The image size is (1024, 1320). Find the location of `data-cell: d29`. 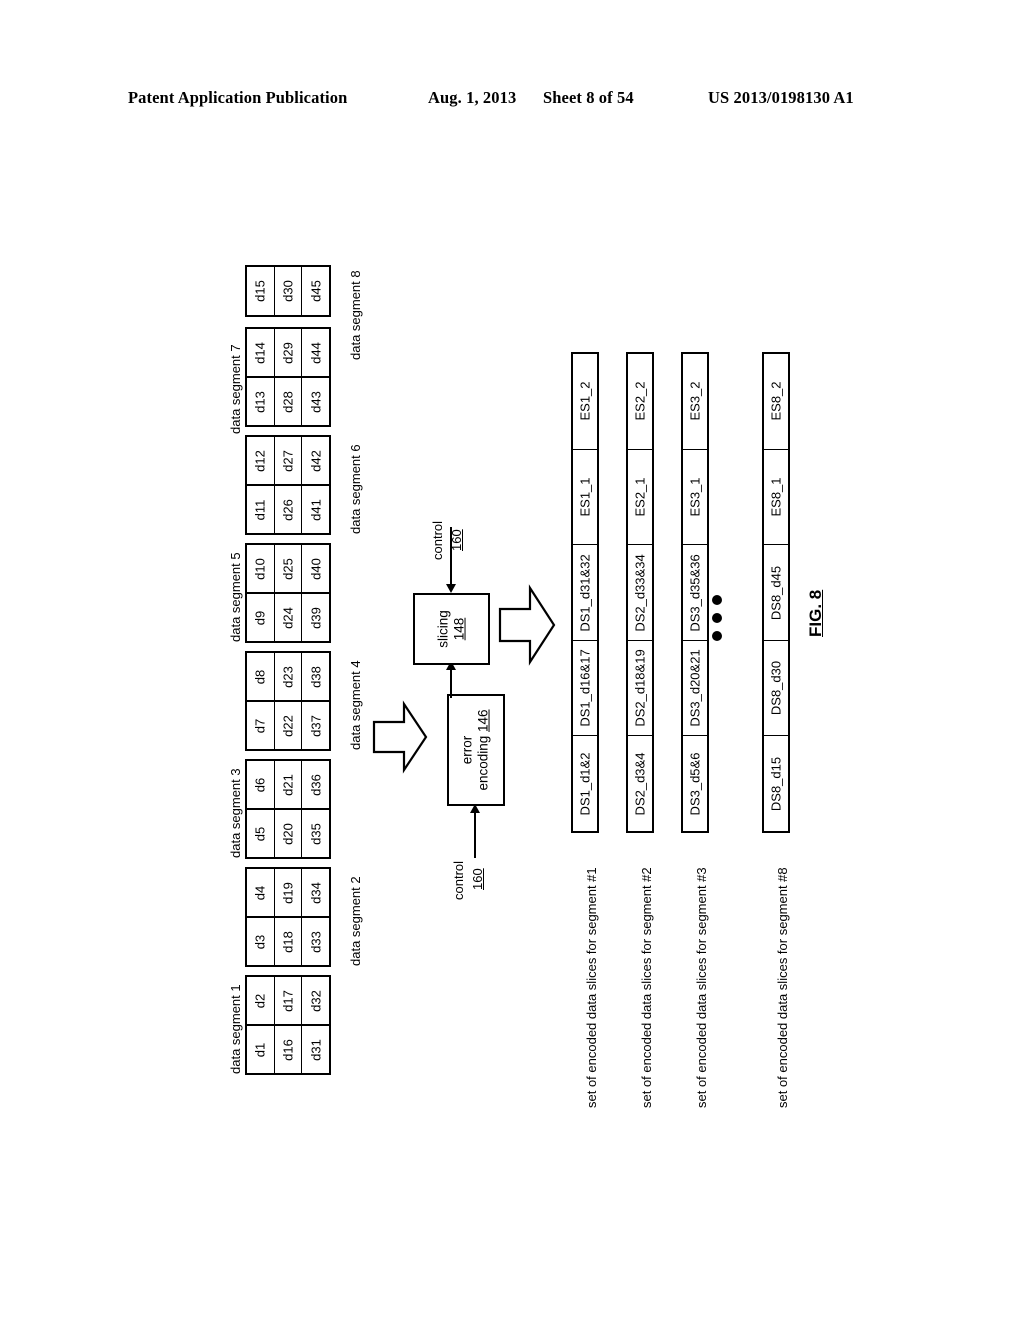

data-cell: d29 is located at coordinates (289, 352).